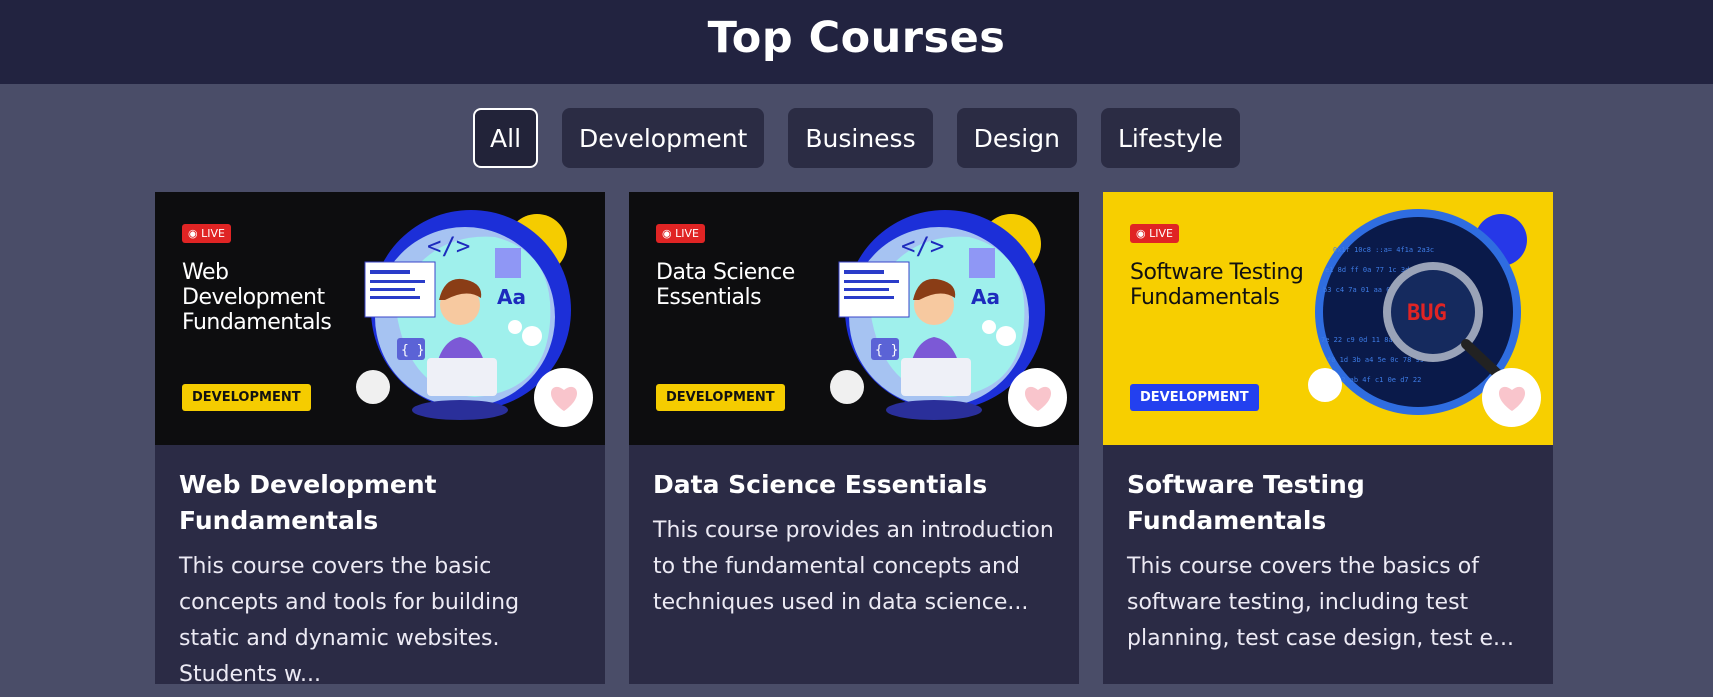 The width and height of the screenshot is (1713, 697). Describe the element at coordinates (663, 138) in the screenshot. I see `filter-development-button: Development` at that location.